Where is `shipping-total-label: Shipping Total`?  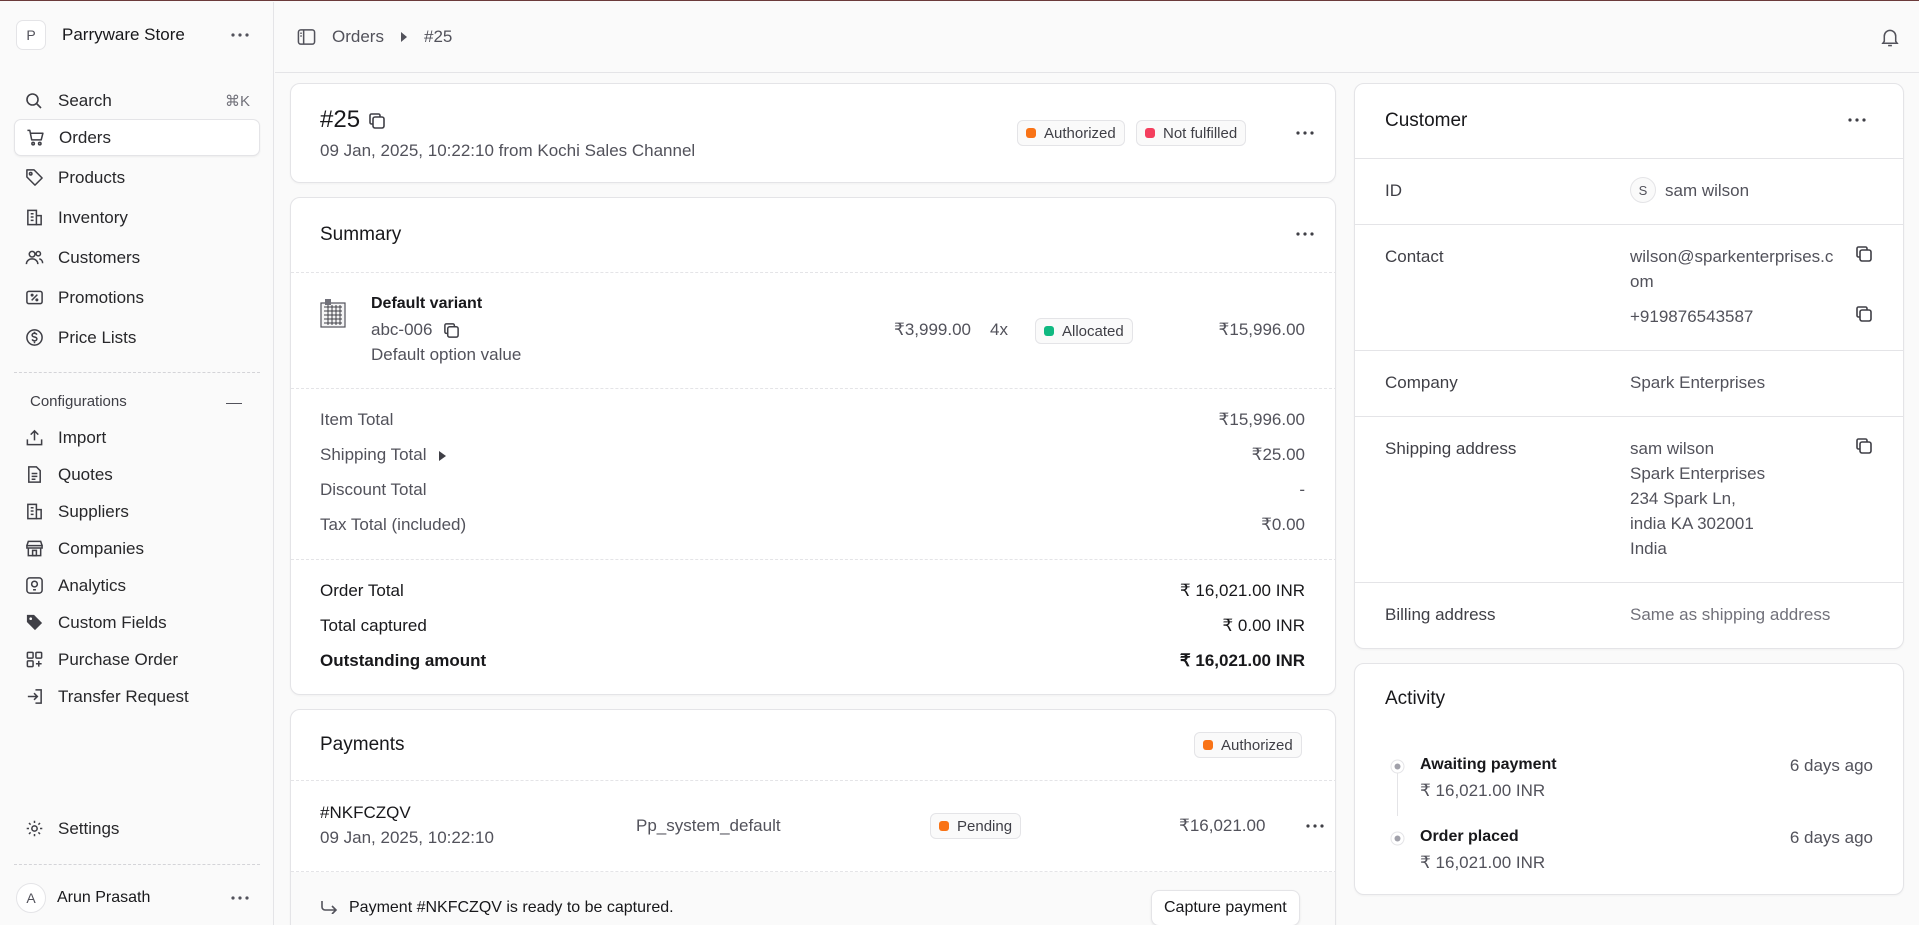
shipping-total-label: Shipping Total is located at coordinates (373, 455).